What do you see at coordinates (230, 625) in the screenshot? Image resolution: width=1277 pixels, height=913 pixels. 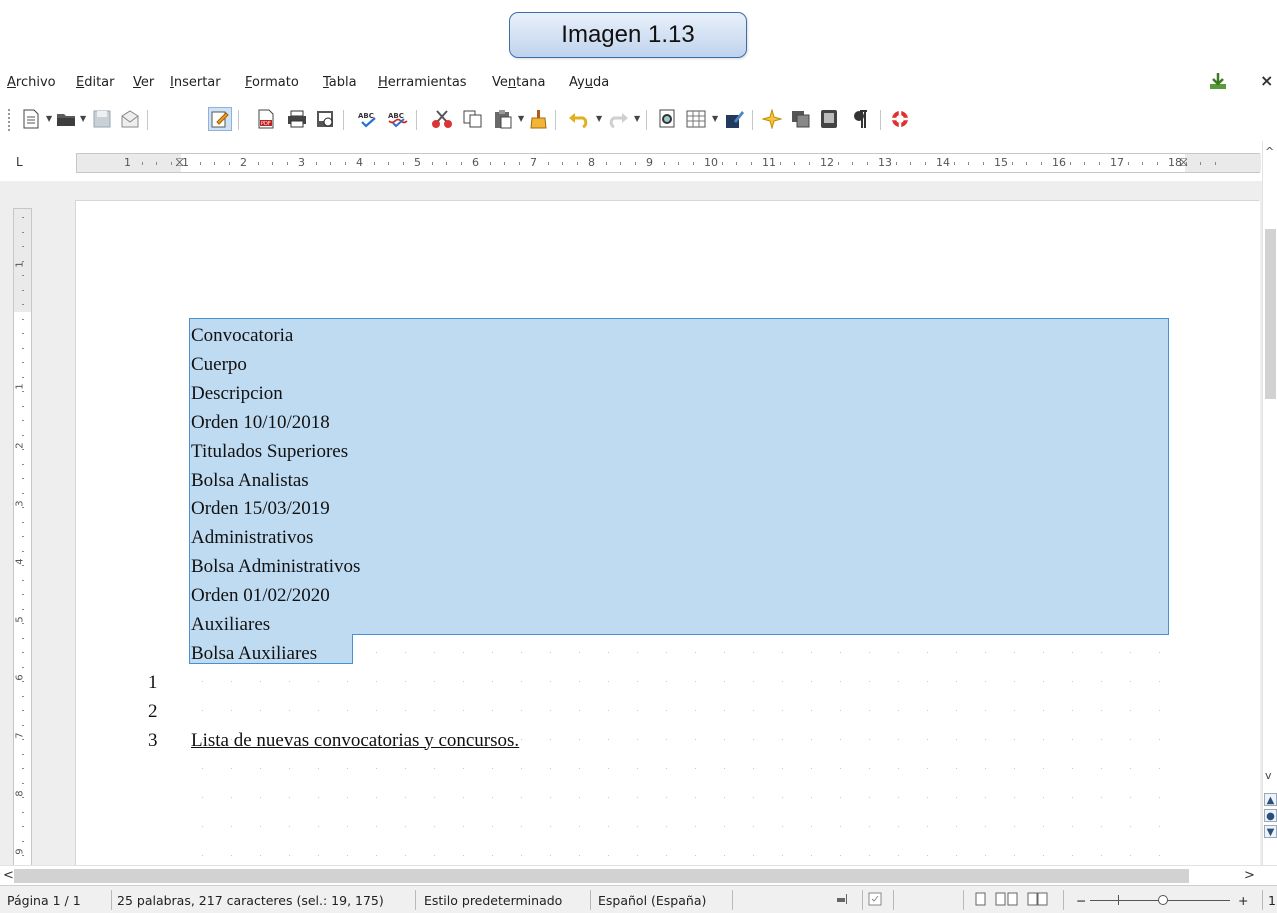 I see `selected-text-line: Auxiliares` at bounding box center [230, 625].